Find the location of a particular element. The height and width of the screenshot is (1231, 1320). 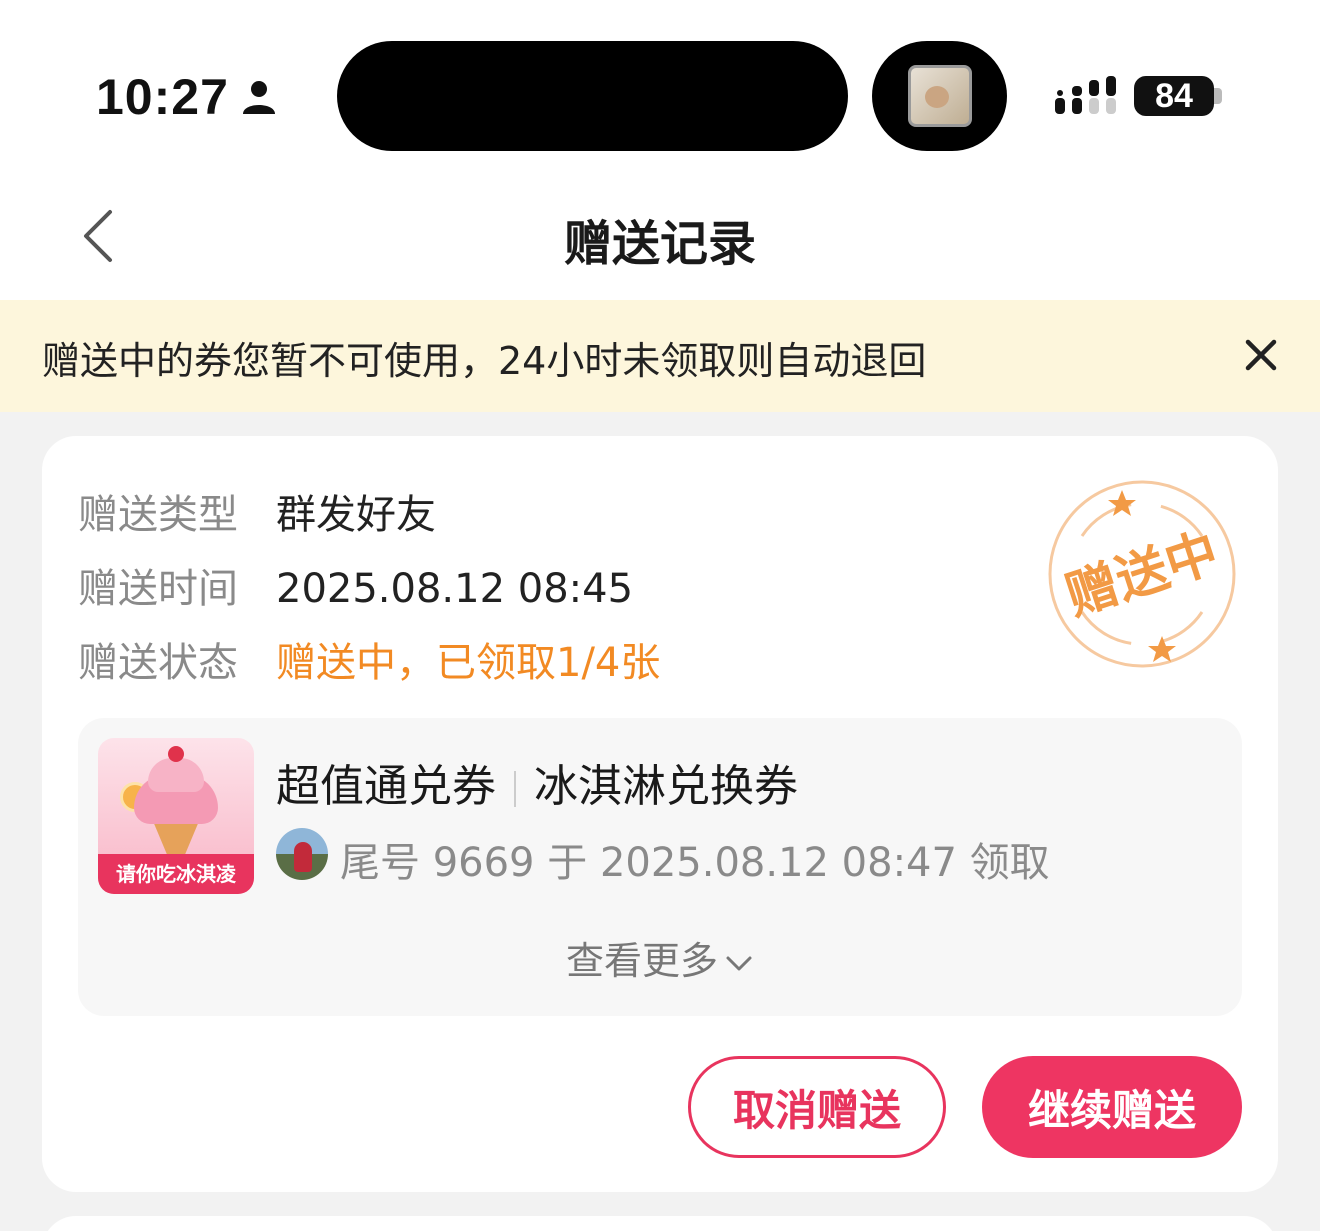

coupon-title-main: 超值通兑券 is located at coordinates (386, 786).